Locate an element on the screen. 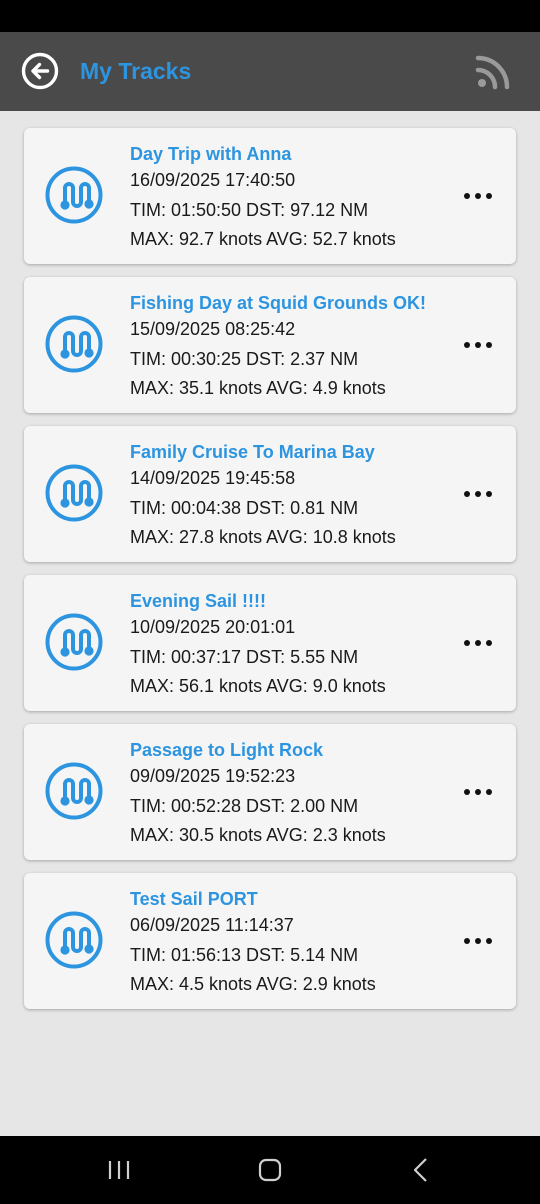  track-date: 06/09/2025 11:14:37 is located at coordinates (212, 925).